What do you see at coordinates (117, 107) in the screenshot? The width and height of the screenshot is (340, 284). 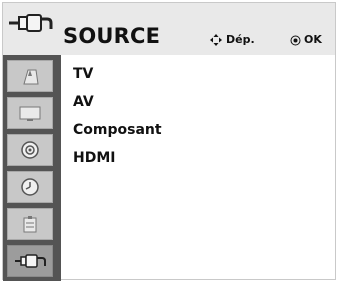 I see `source-item-av: AV` at bounding box center [117, 107].